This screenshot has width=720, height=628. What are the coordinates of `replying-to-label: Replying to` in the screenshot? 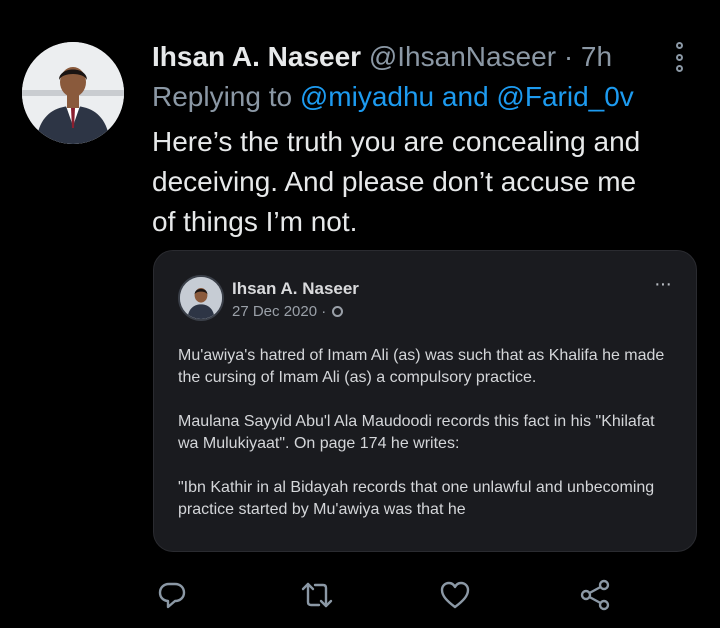 It's located at (222, 96).